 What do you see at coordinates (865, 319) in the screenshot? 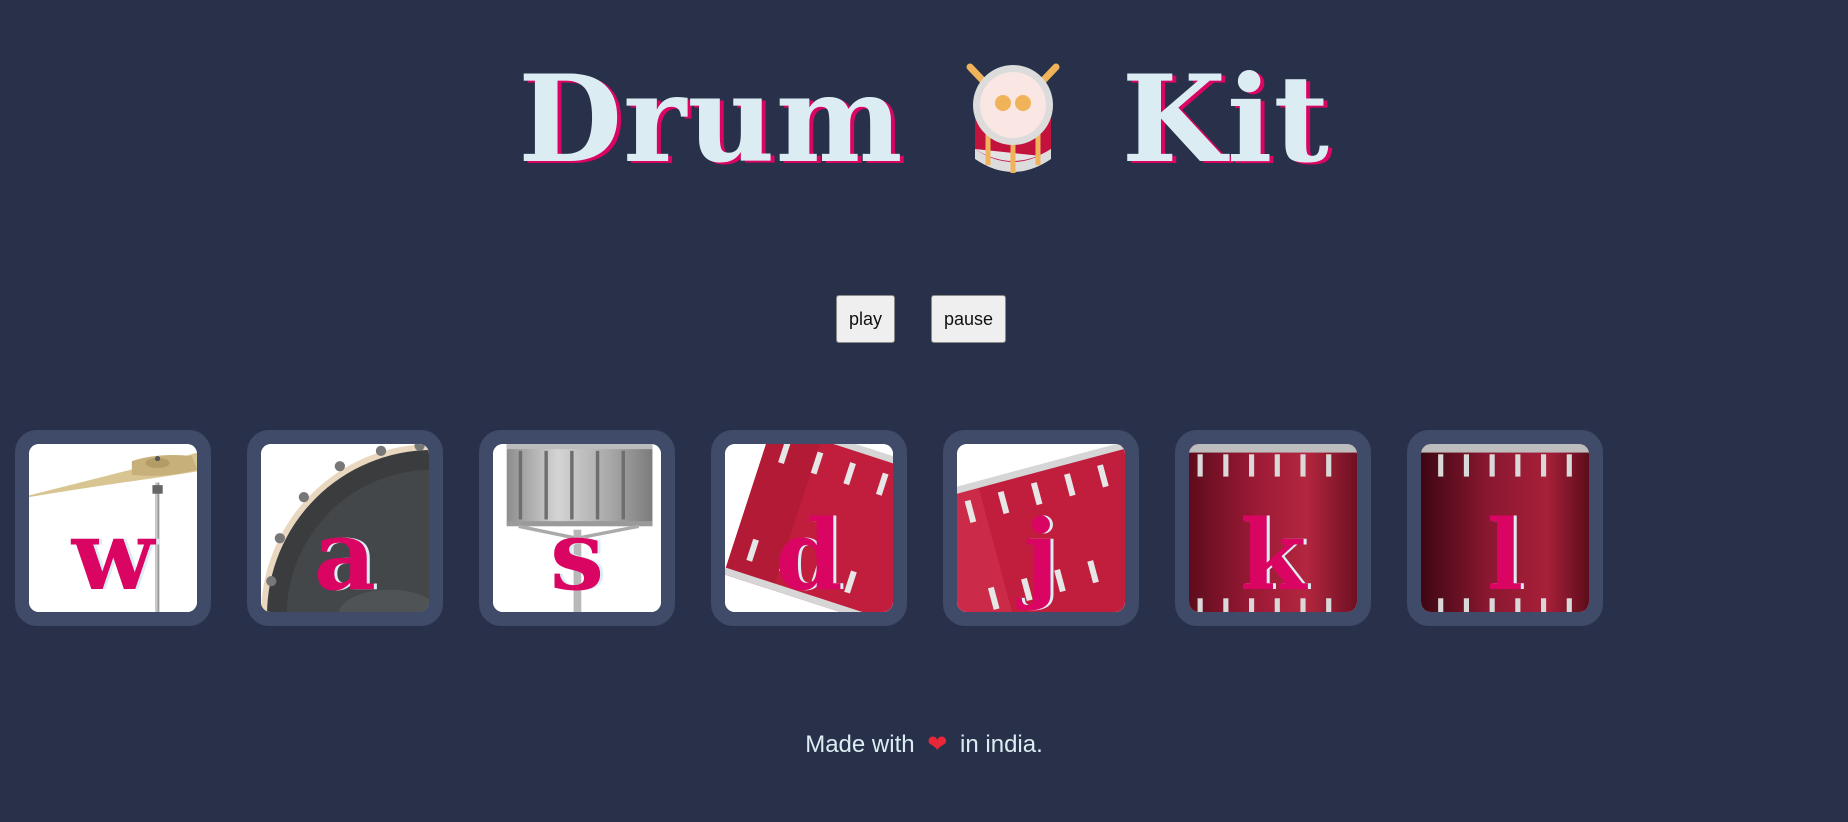
I see `play-button: play` at bounding box center [865, 319].